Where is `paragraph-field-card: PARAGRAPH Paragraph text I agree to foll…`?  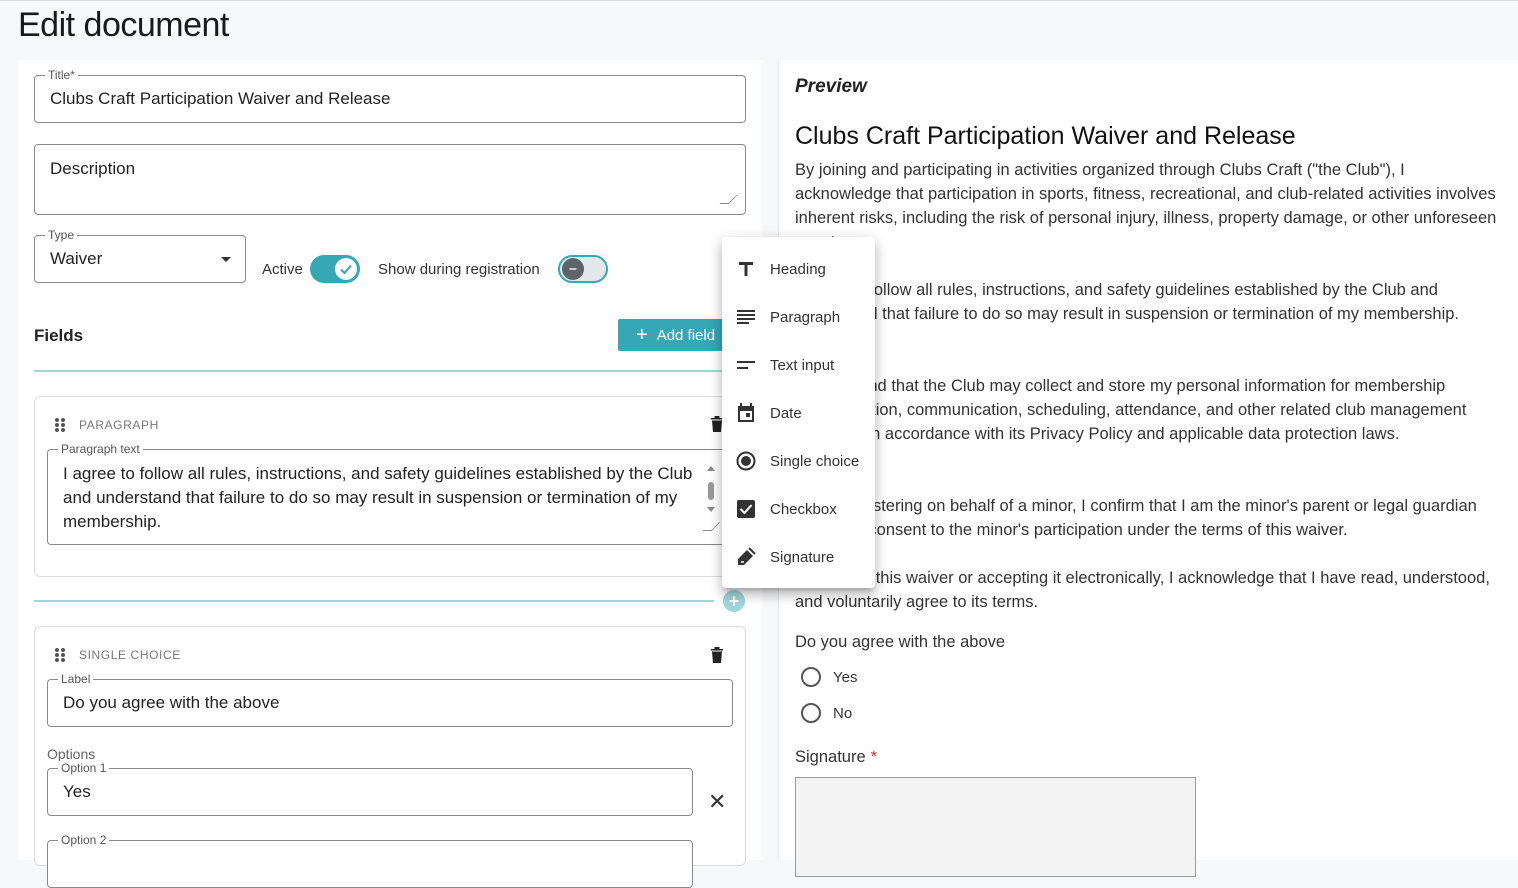
paragraph-field-card: PARAGRAPH Paragraph text I agree to foll… is located at coordinates (390, 486).